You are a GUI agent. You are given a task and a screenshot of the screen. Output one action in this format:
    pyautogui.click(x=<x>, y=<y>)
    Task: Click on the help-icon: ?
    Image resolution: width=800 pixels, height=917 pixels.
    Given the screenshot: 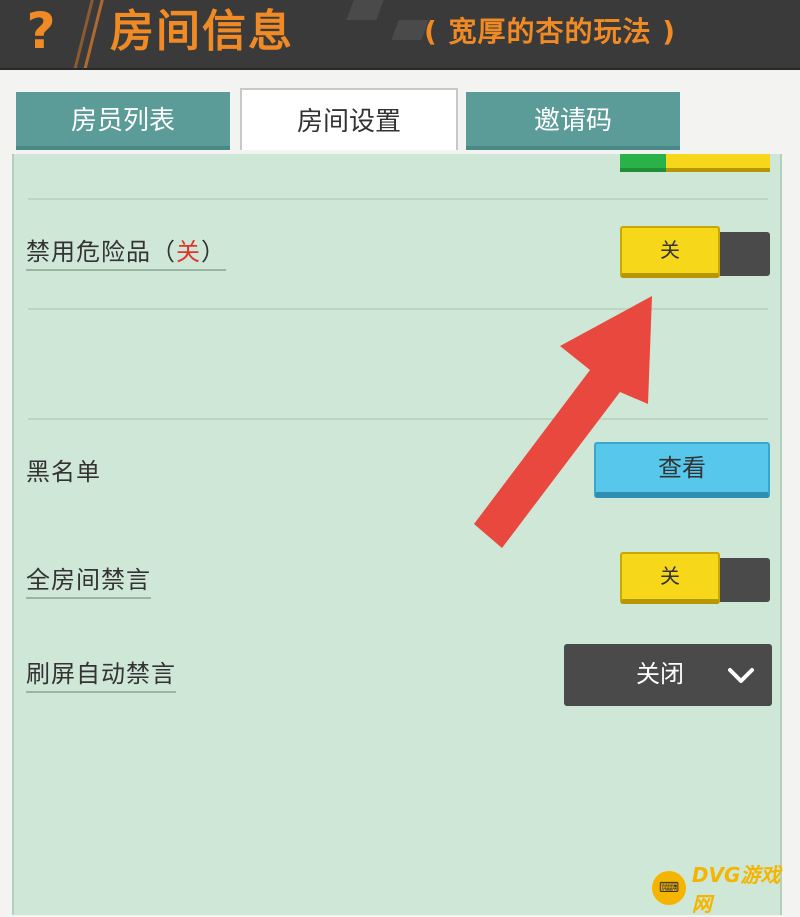 What is the action you would take?
    pyautogui.click(x=41, y=31)
    